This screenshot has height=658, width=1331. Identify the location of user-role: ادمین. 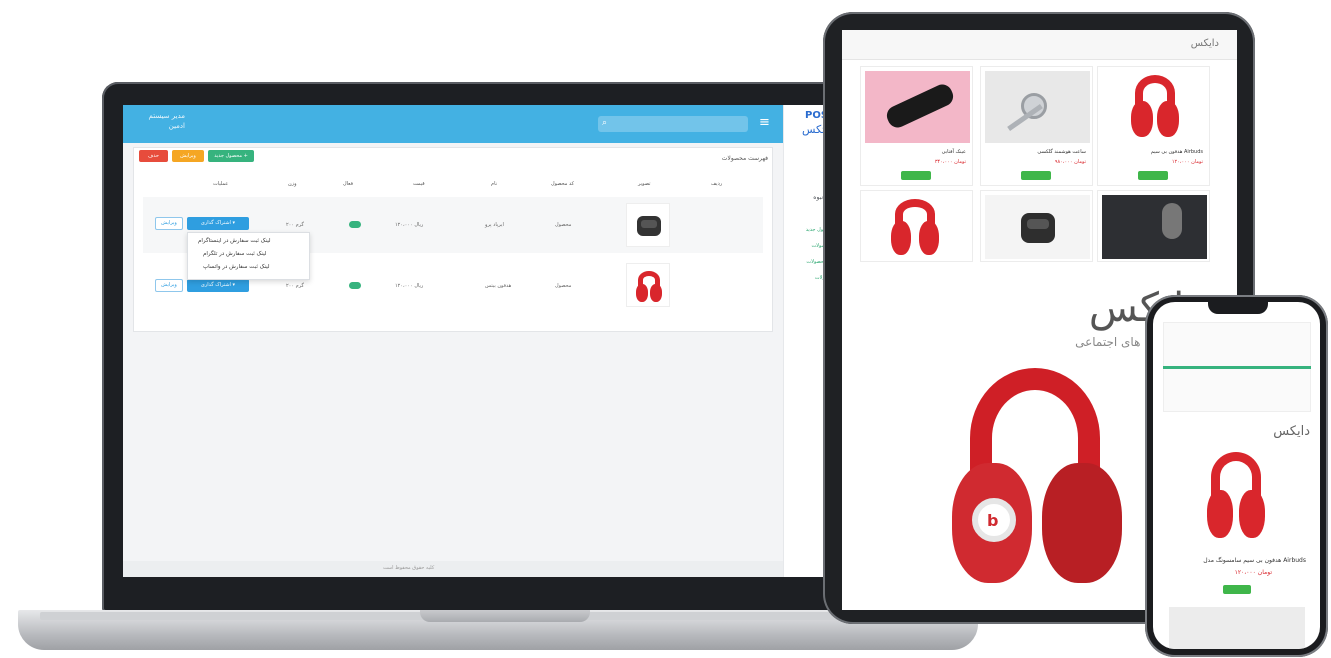
(176, 126).